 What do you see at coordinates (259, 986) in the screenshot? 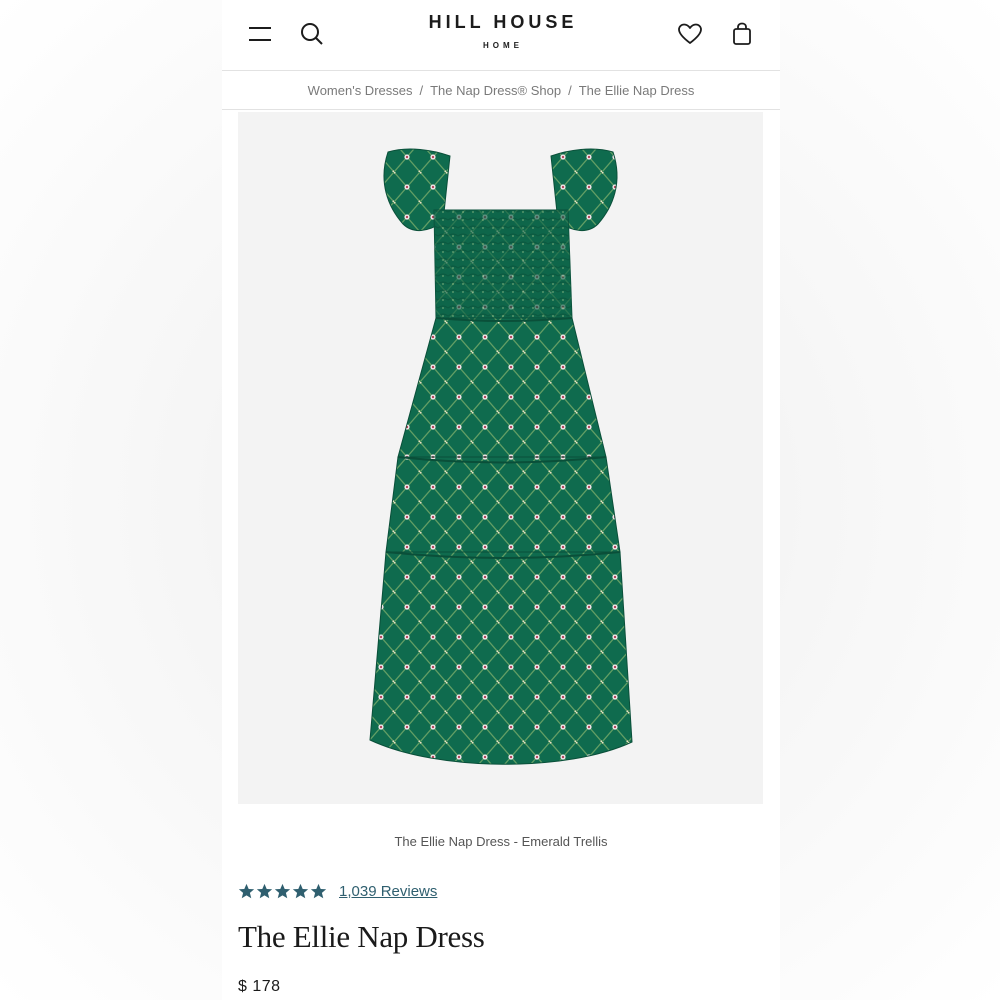
I see `product-price: $ 178` at bounding box center [259, 986].